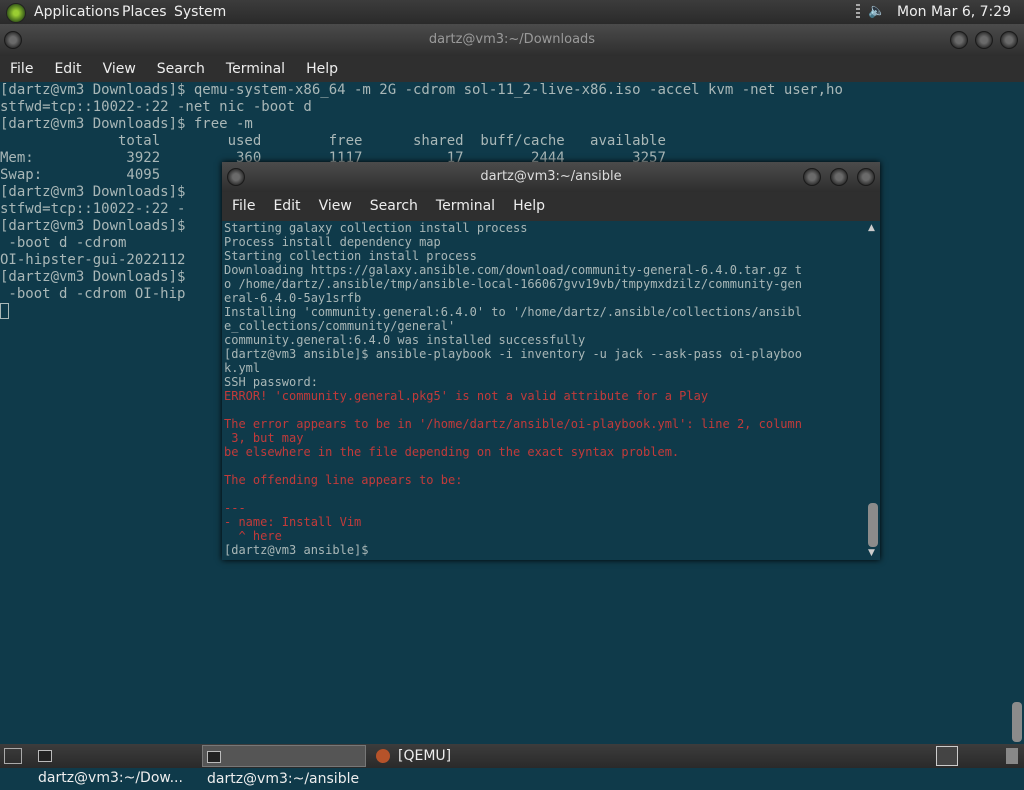 The image size is (1024, 790). Describe the element at coordinates (4, 311) in the screenshot. I see `terminal-cursor` at that location.